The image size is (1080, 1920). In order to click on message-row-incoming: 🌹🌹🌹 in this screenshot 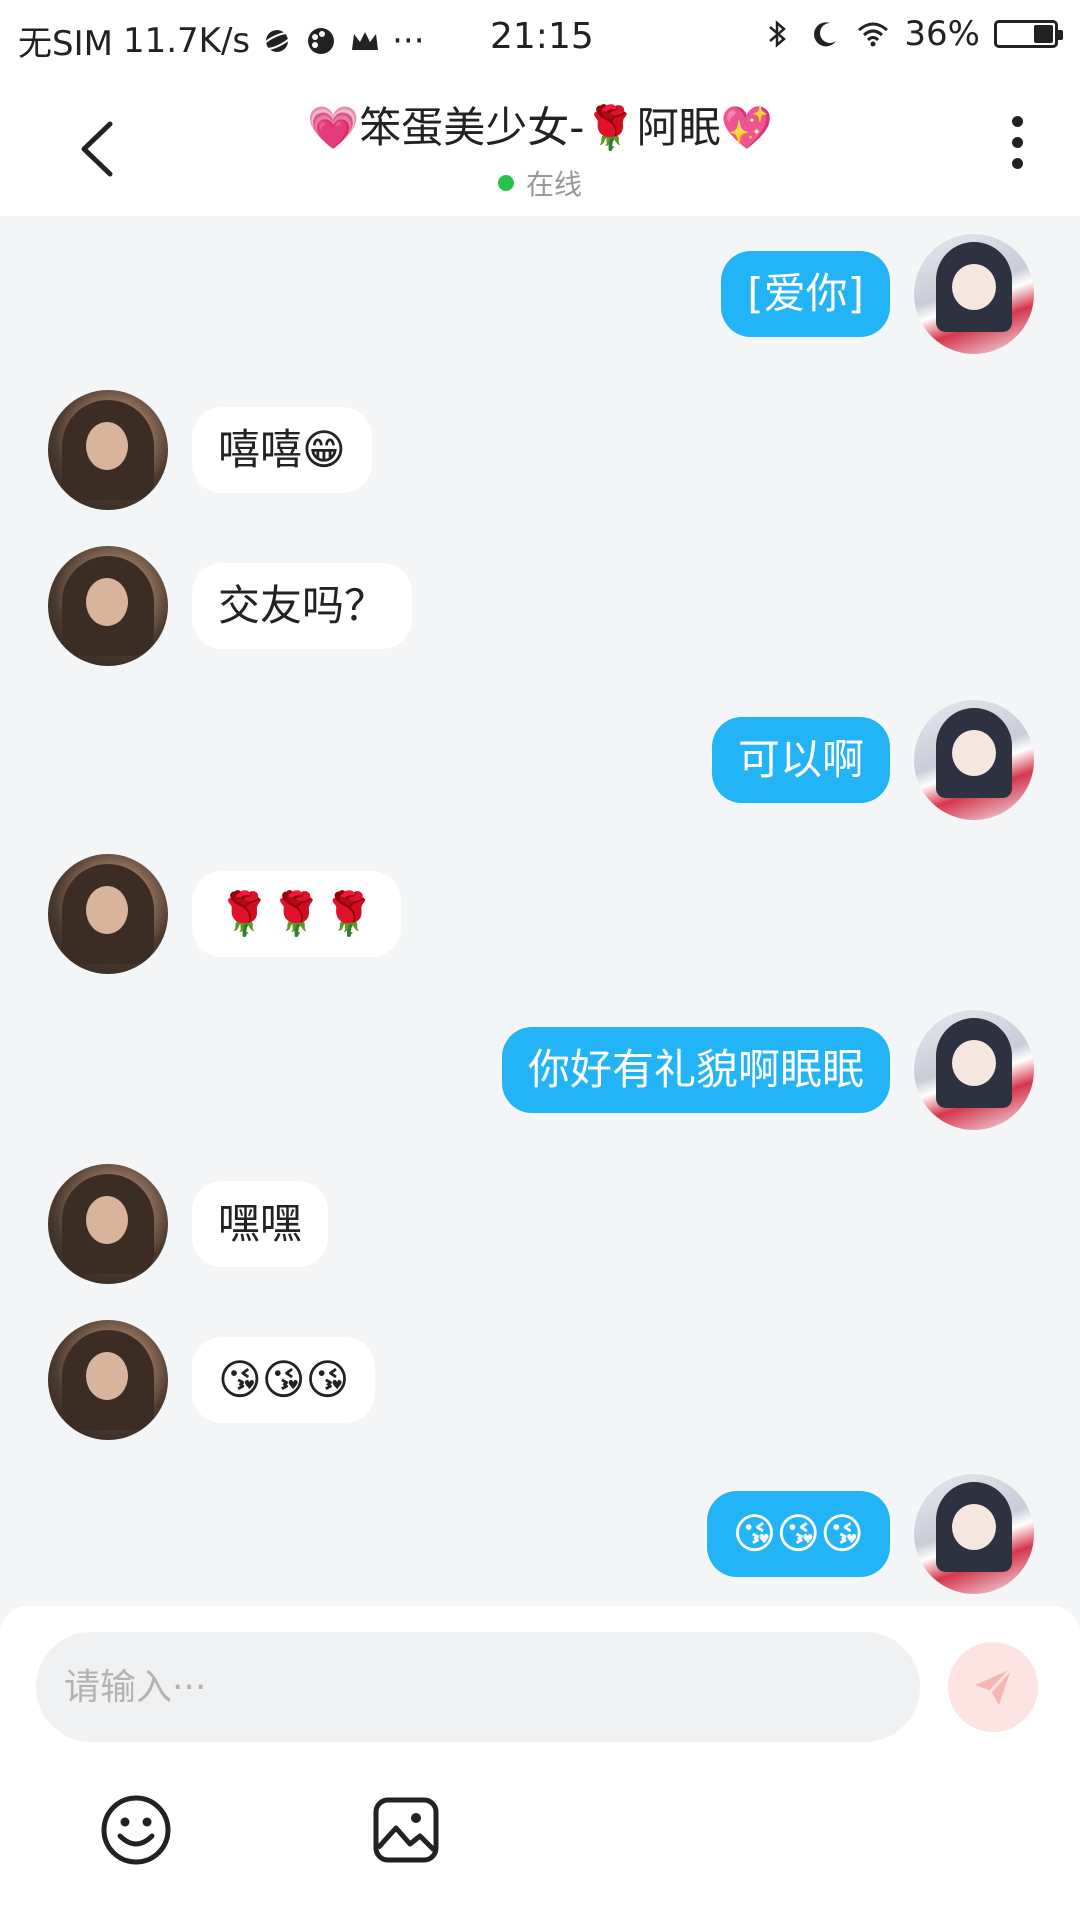, I will do `click(224, 914)`.